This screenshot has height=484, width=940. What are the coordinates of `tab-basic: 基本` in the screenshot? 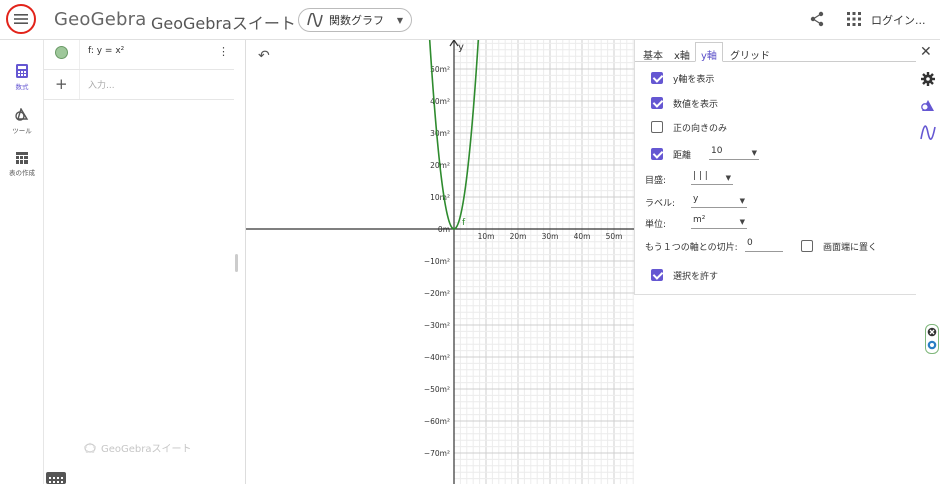 It's located at (653, 52).